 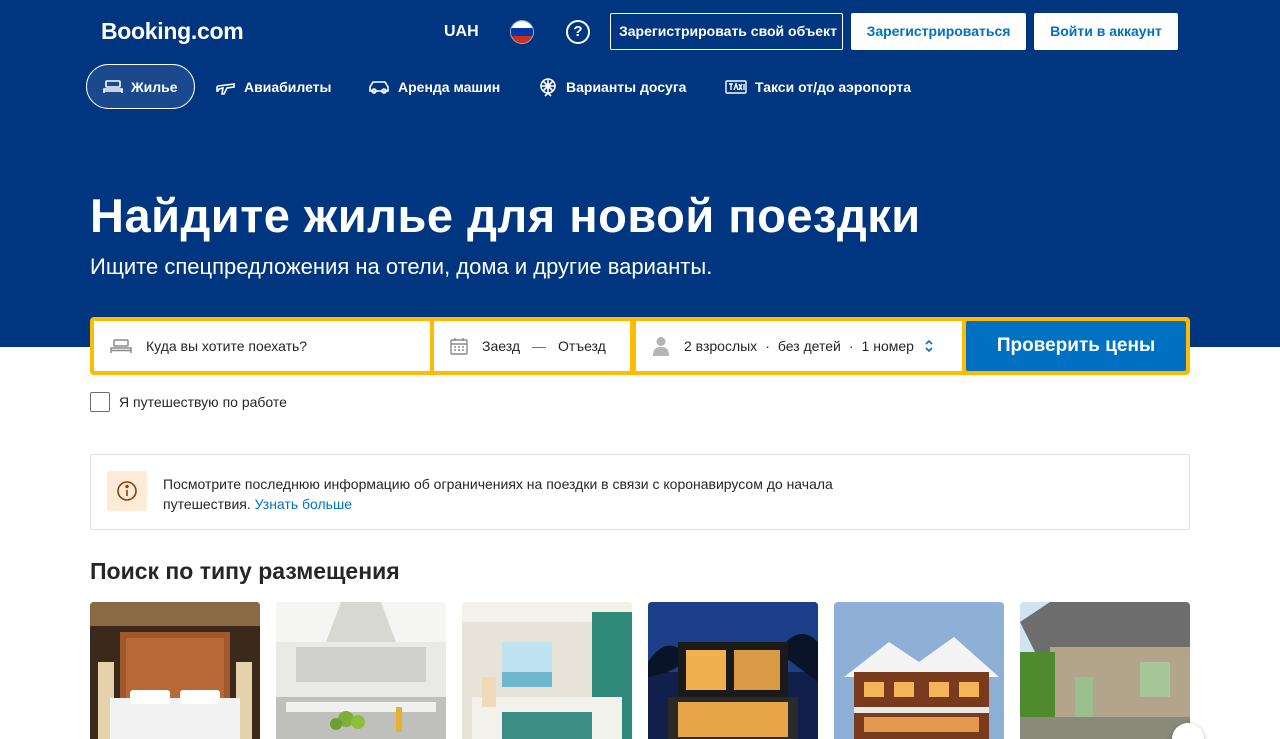 What do you see at coordinates (809, 346) in the screenshot?
I see `children-count: без детей` at bounding box center [809, 346].